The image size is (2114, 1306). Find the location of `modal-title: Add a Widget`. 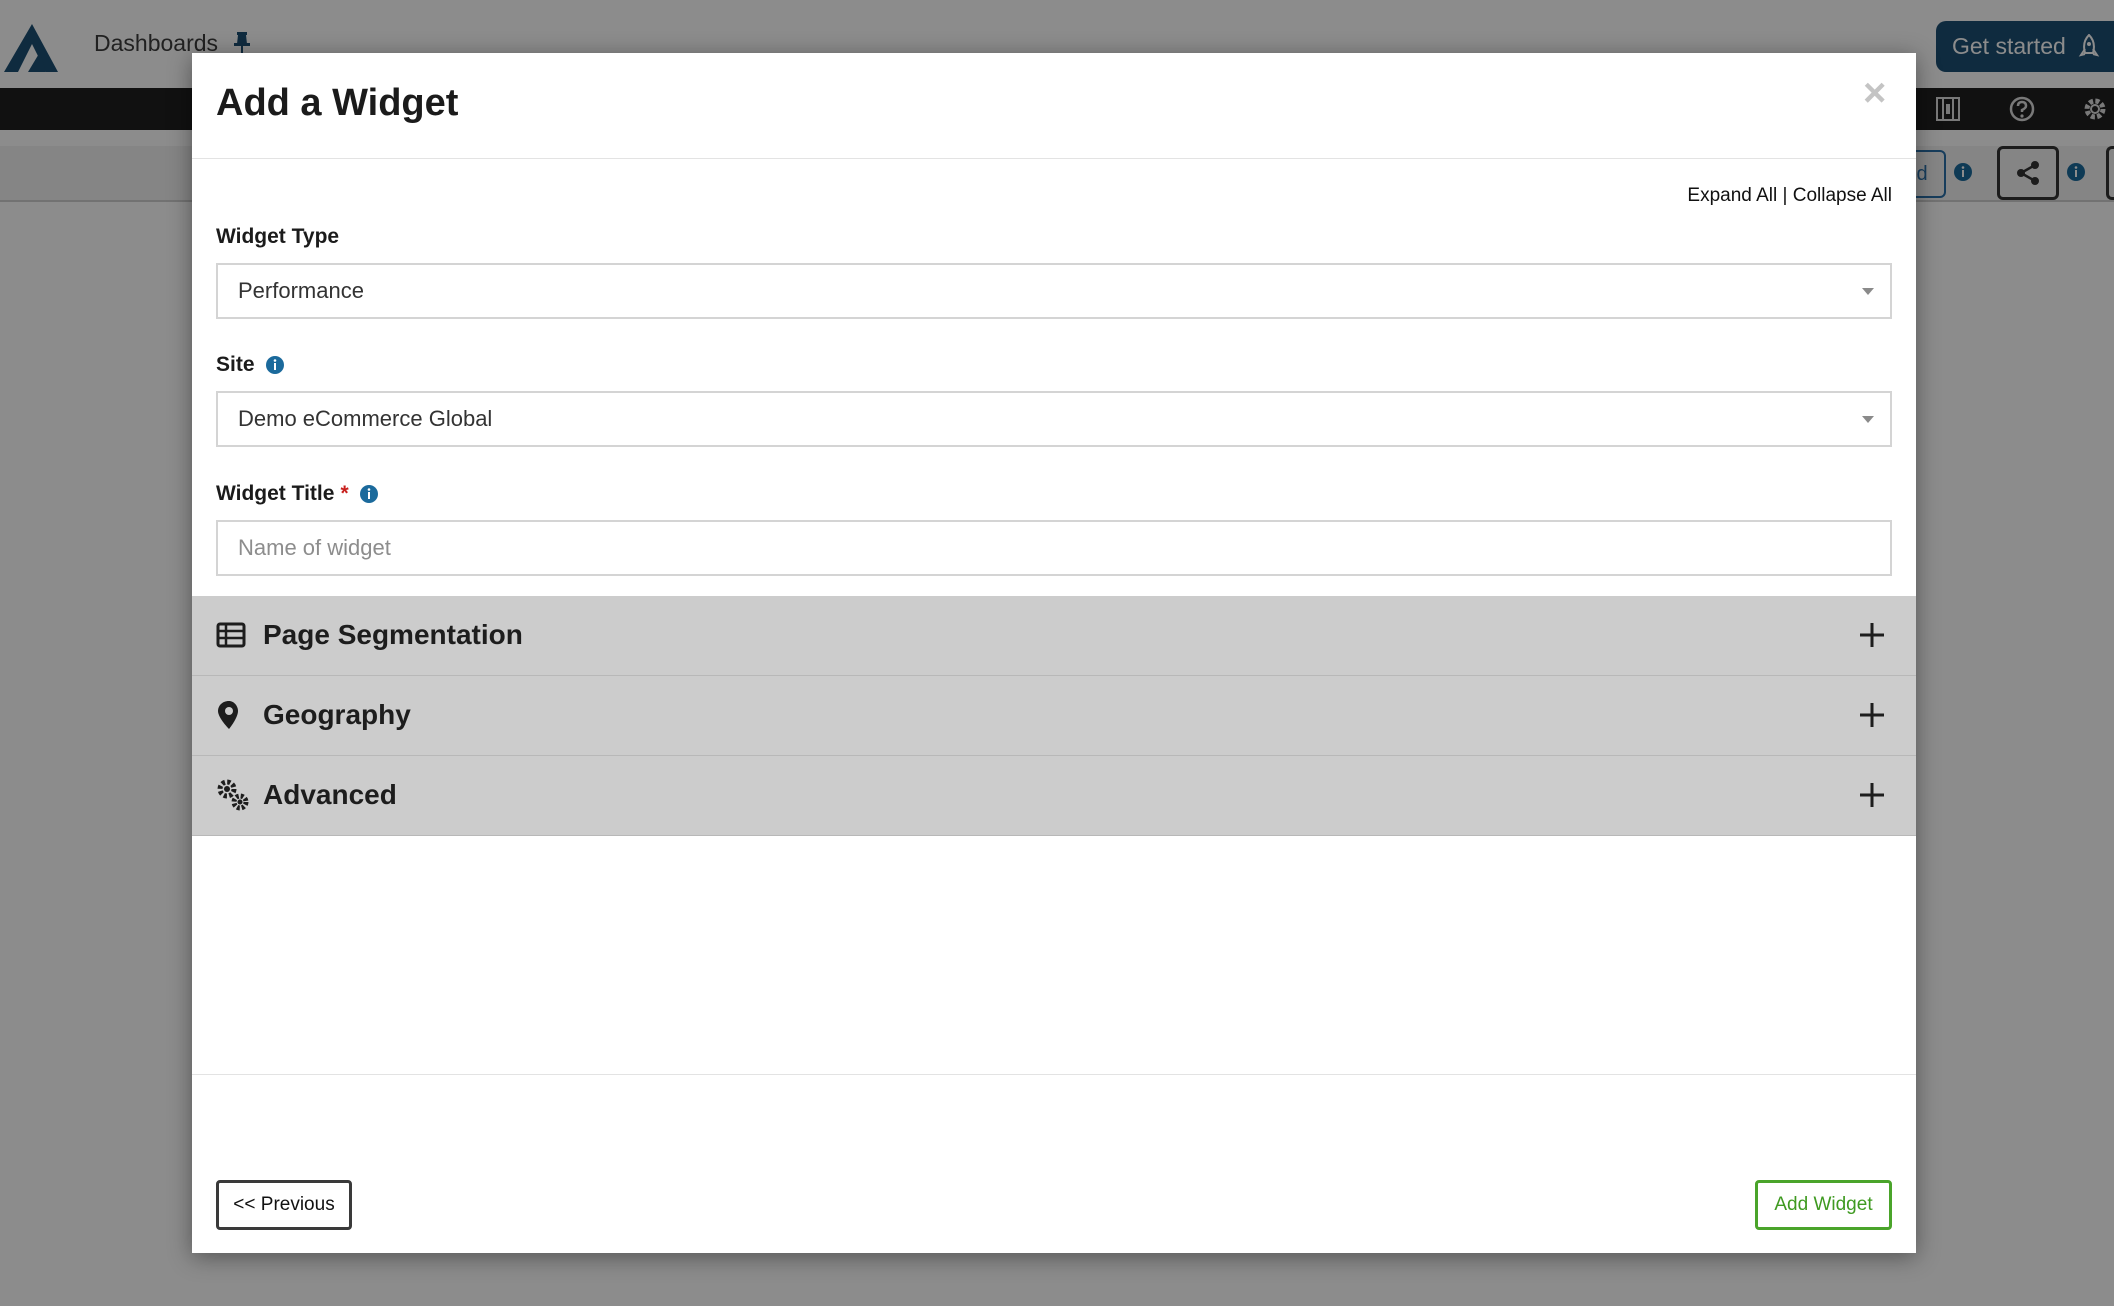

modal-title: Add a Widget is located at coordinates (337, 103).